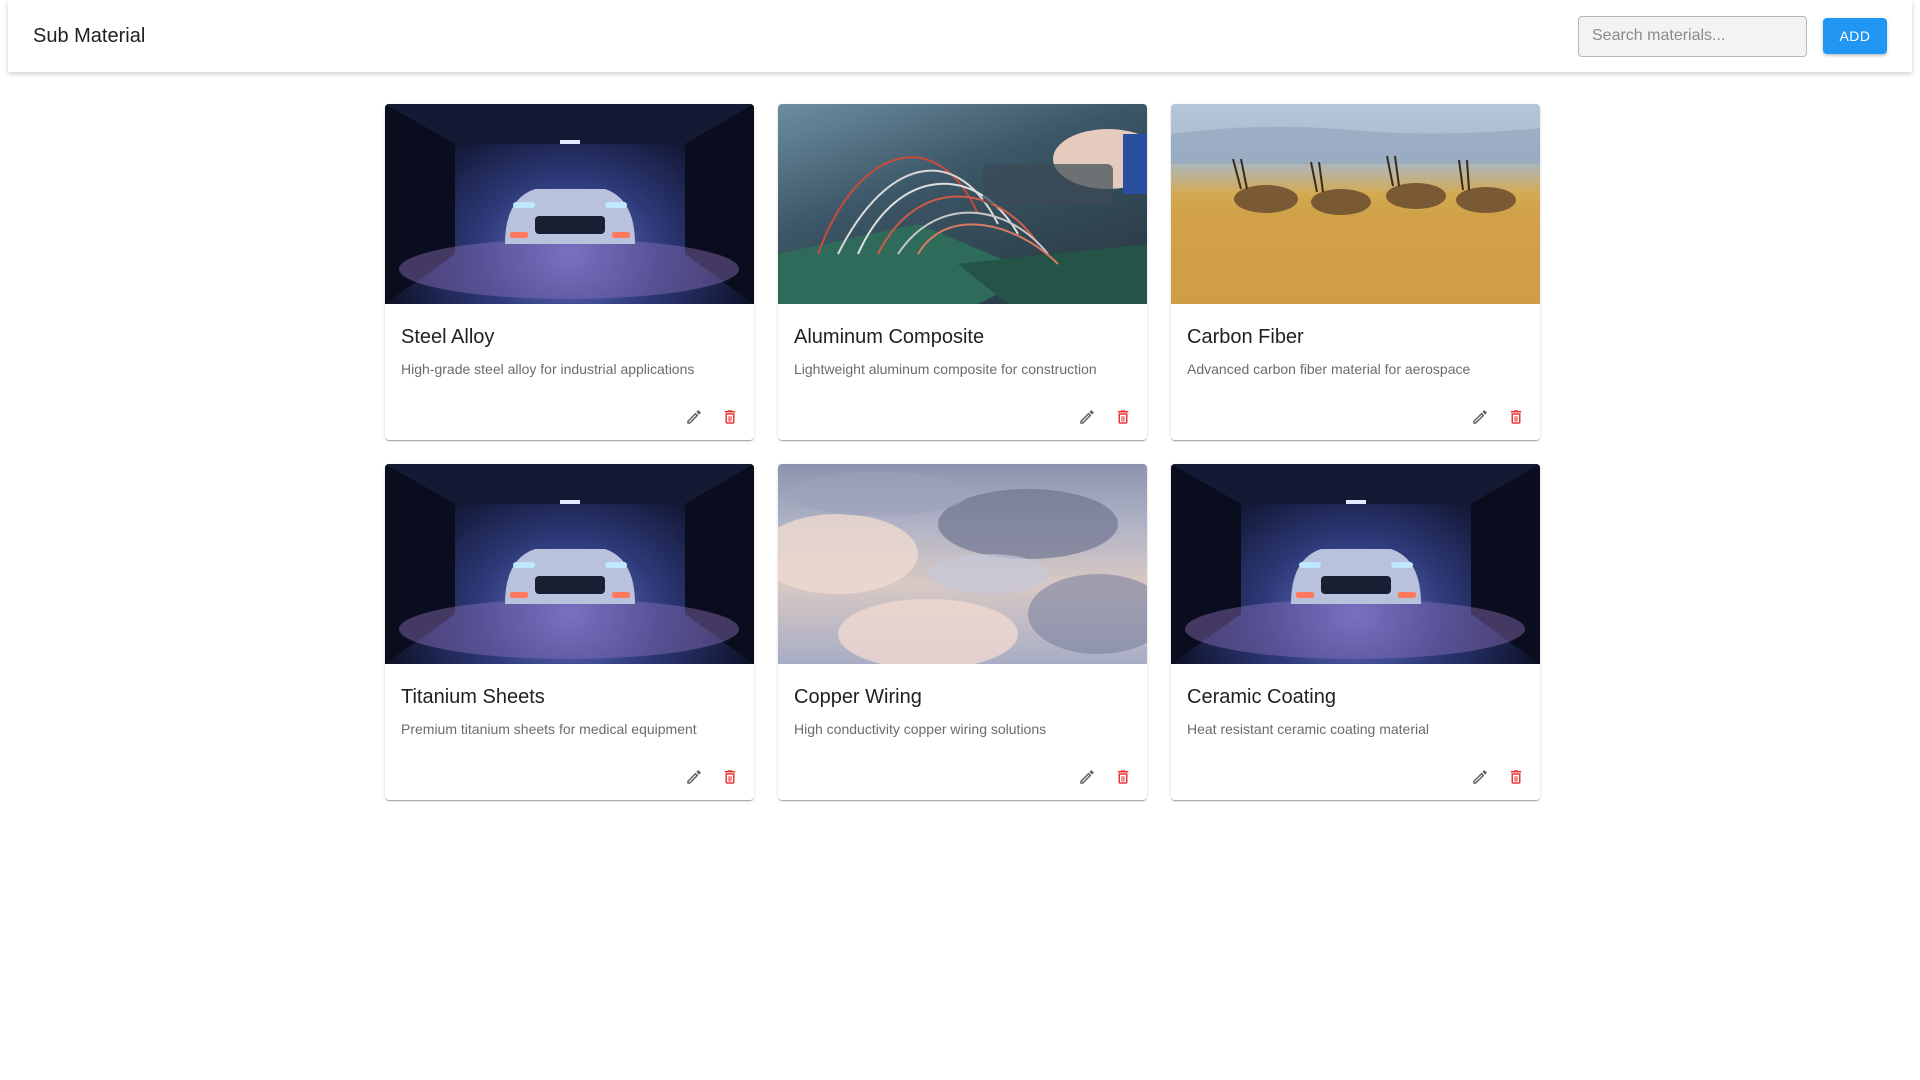 This screenshot has height=1080, width=1920. What do you see at coordinates (962, 216) in the screenshot?
I see `circuit-wires-photo` at bounding box center [962, 216].